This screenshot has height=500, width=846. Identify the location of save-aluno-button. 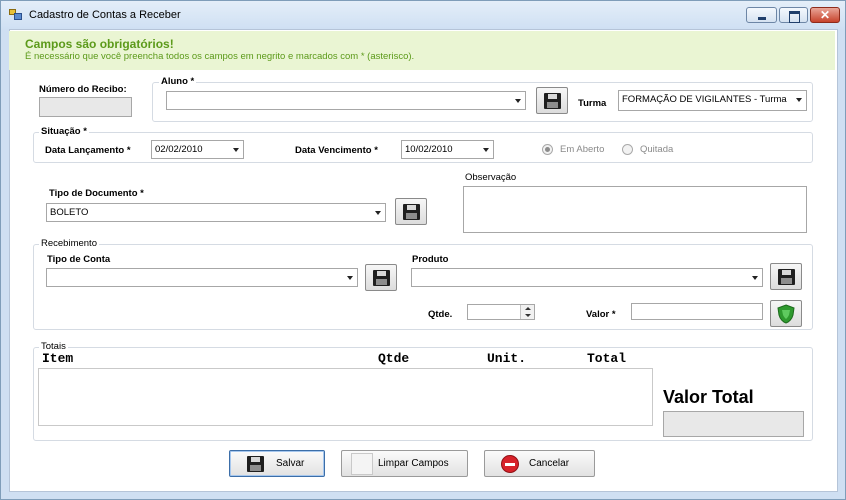
(552, 100).